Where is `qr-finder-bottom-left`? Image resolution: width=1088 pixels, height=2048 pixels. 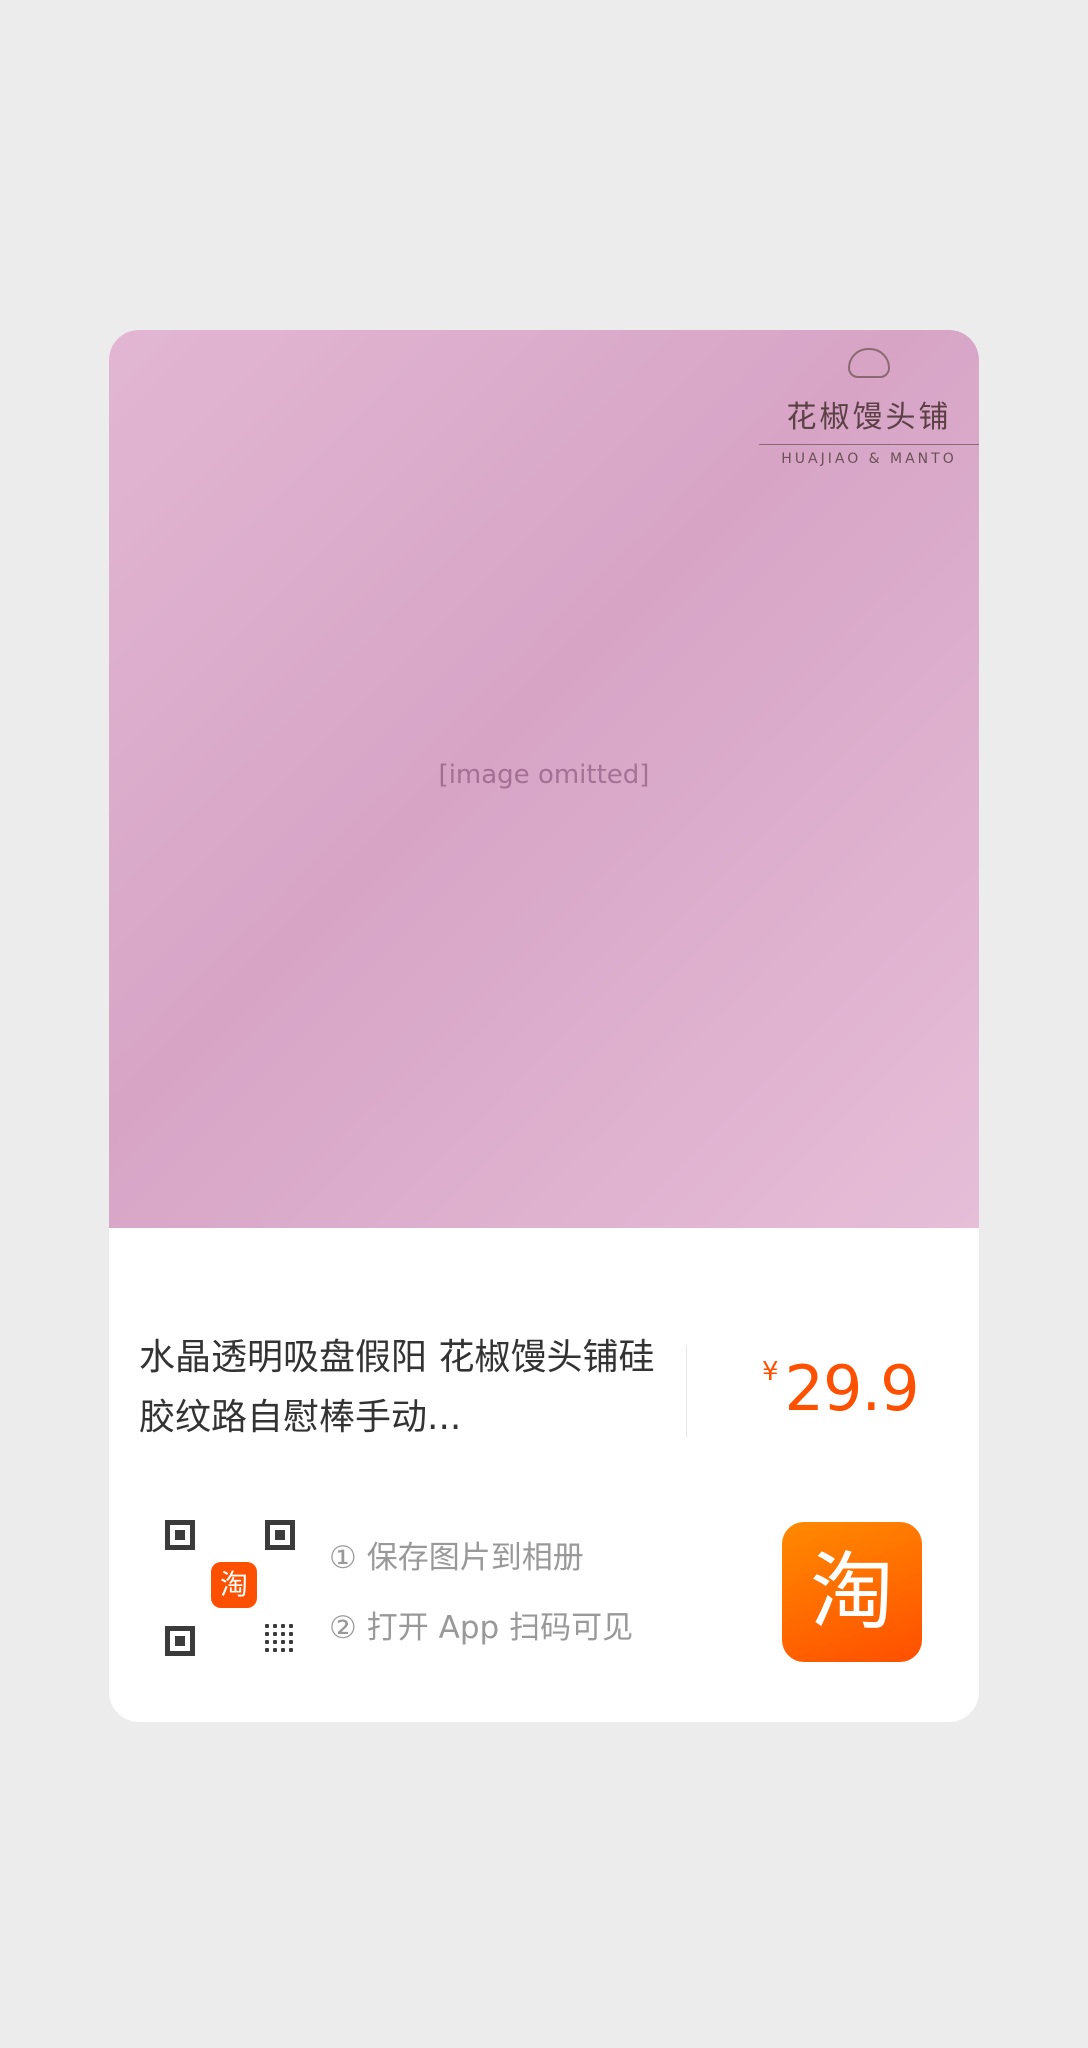
qr-finder-bottom-left is located at coordinates (180, 1641).